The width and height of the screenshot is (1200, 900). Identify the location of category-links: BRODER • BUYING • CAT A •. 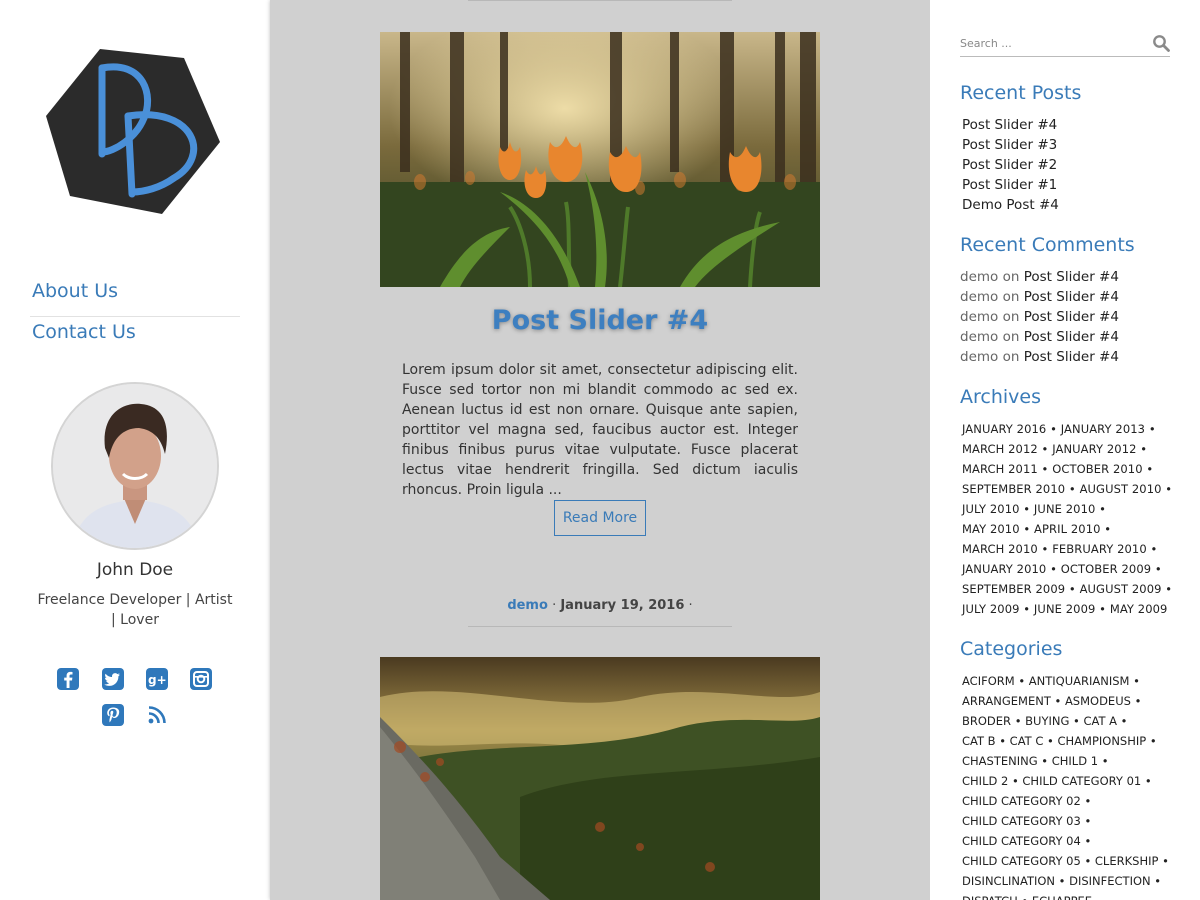
(1074, 721).